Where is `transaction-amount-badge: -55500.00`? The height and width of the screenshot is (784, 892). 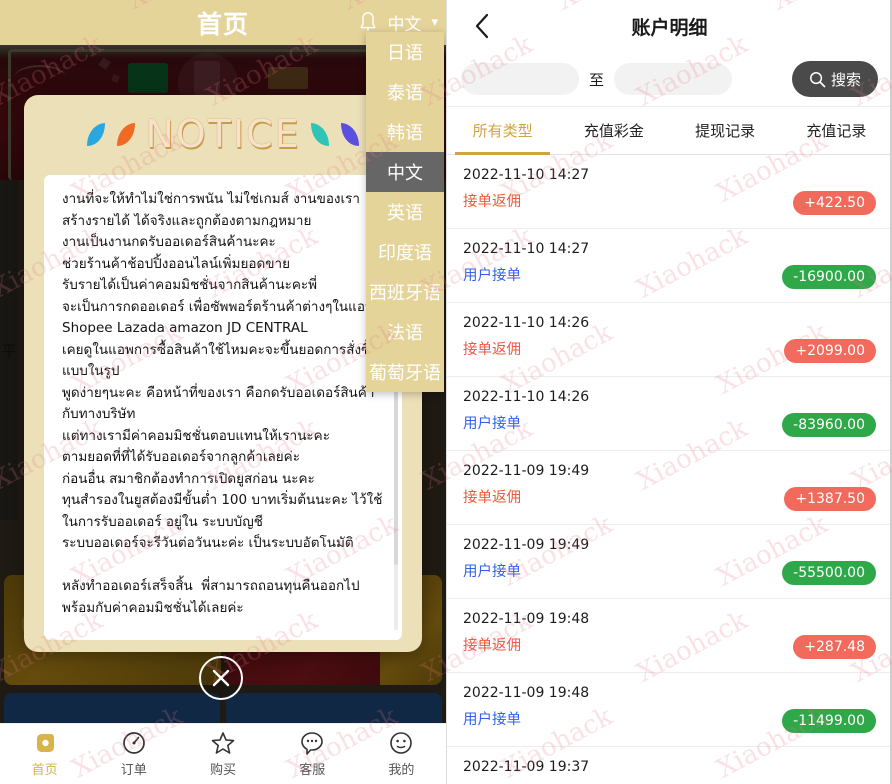
transaction-amount-badge: -55500.00 is located at coordinates (829, 573).